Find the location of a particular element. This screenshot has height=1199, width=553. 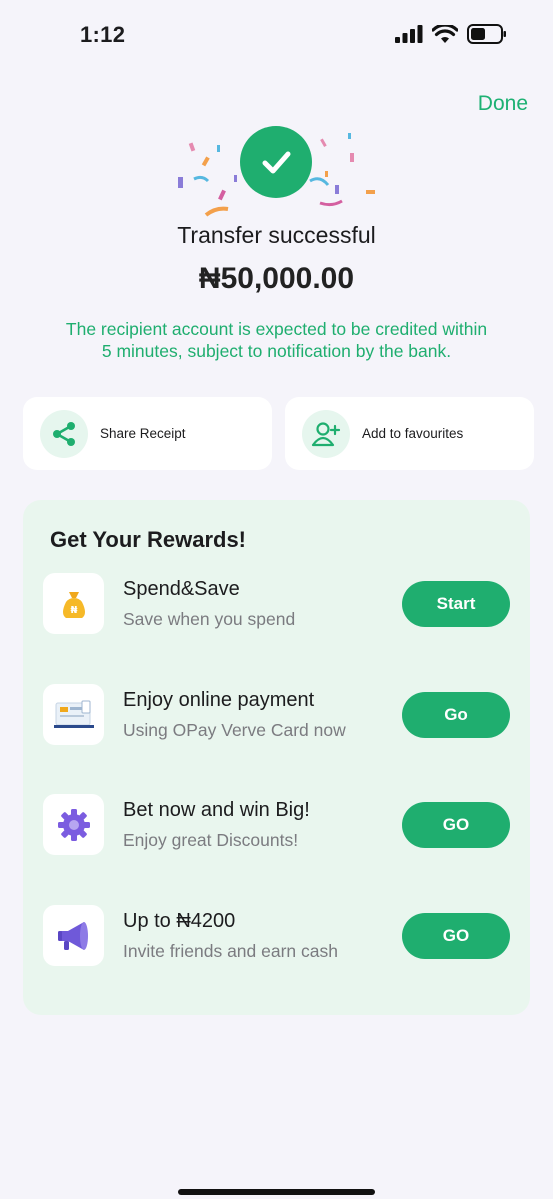

add-to-favourites-label: Add to favourites is located at coordinates (413, 433).